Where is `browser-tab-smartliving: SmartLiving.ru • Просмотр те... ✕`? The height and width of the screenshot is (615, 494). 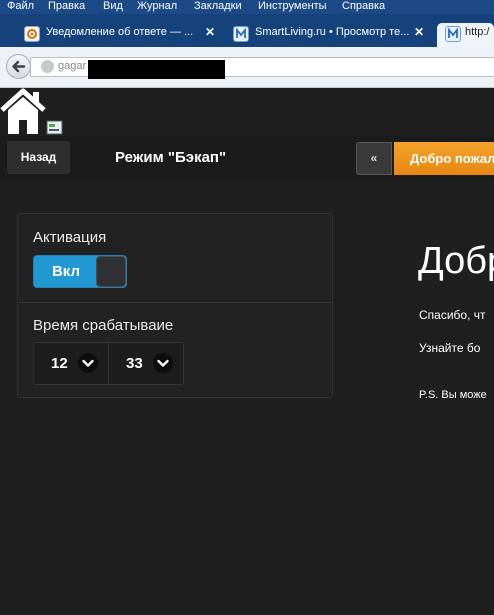 browser-tab-smartliving: SmartLiving.ru • Просмотр те... ✕ is located at coordinates (330, 35).